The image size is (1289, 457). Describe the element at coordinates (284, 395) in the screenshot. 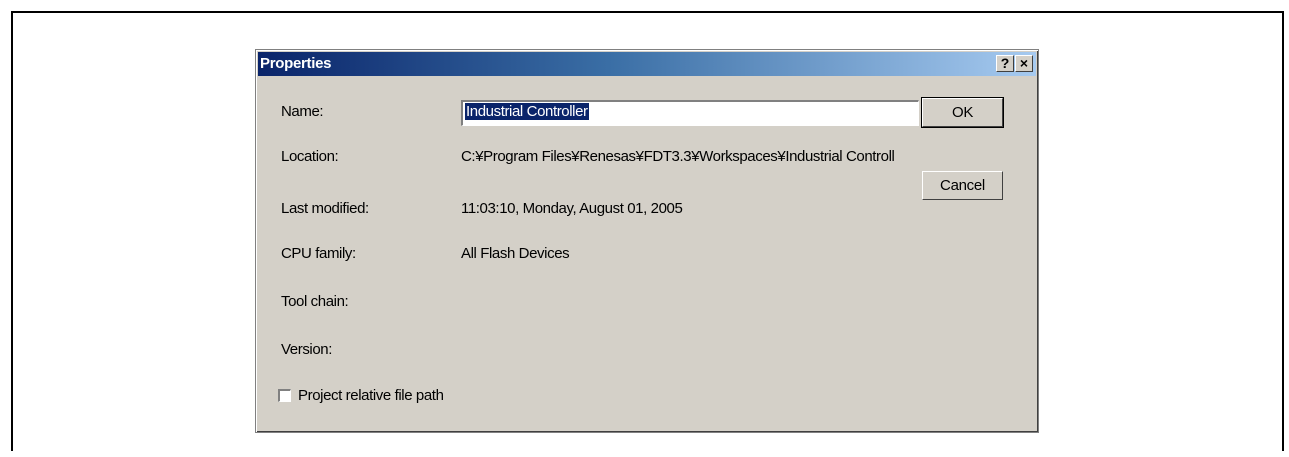

I see `project-relative-checkbox` at that location.